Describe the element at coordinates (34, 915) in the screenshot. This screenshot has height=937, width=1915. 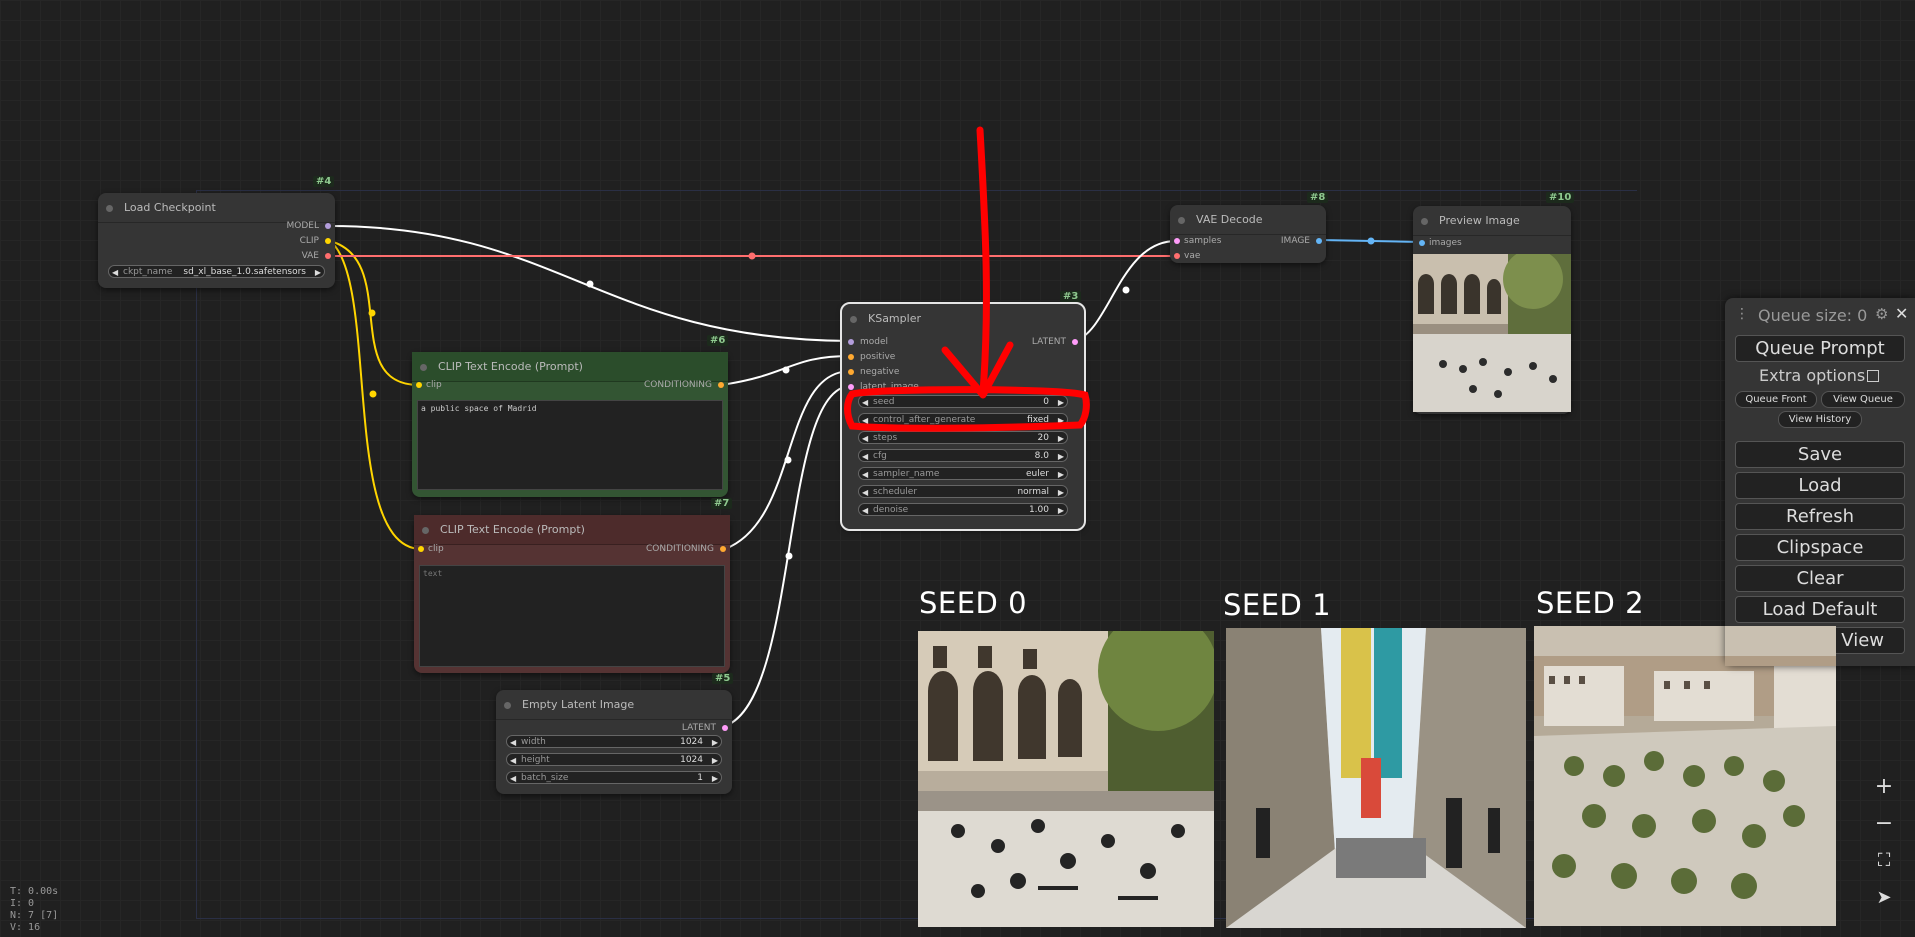
I see `stat-nodes: N: 7 [7]` at that location.